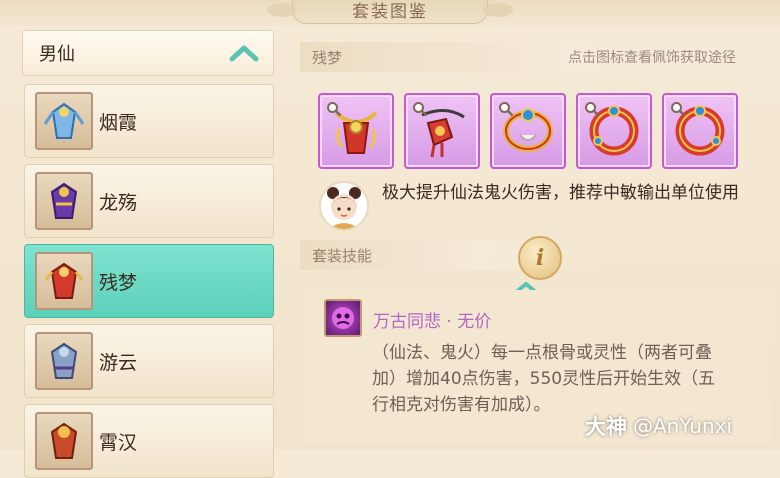  What do you see at coordinates (560, 193) in the screenshot?
I see `set-description: 极大提升仙法鬼火伤害，推荐中敏输出单位使用` at bounding box center [560, 193].